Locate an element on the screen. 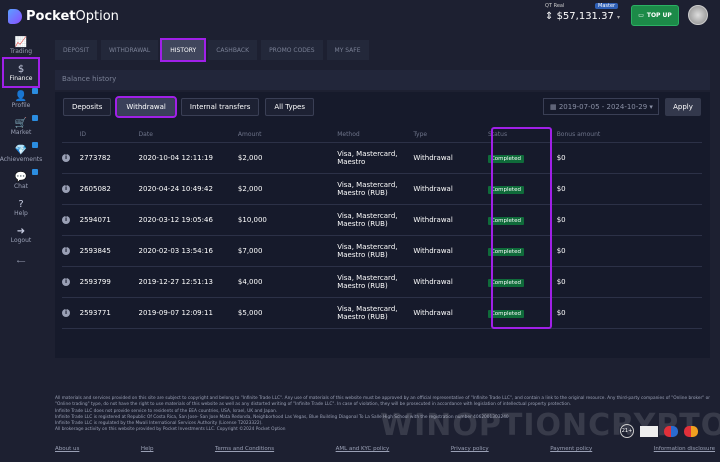  id-cell: 2594071 is located at coordinates (109, 220).